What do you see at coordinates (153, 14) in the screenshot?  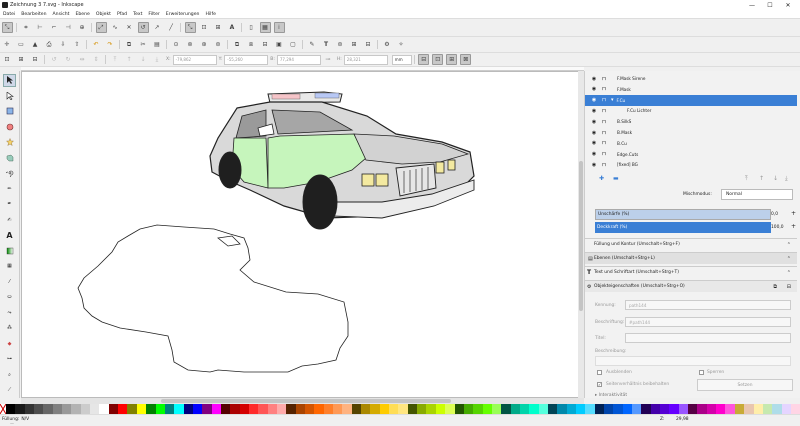 I see `menu-filter: Filter` at bounding box center [153, 14].